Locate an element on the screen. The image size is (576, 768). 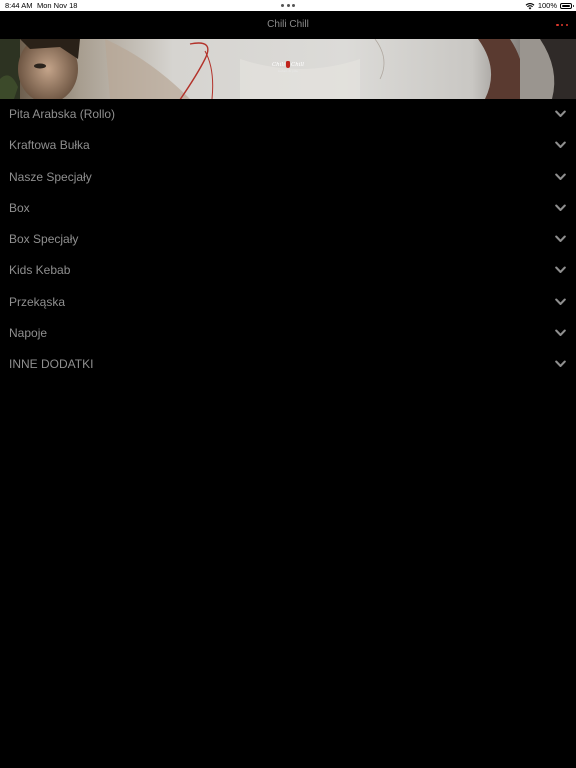
multitasking-dots-icon is located at coordinates (288, 5).